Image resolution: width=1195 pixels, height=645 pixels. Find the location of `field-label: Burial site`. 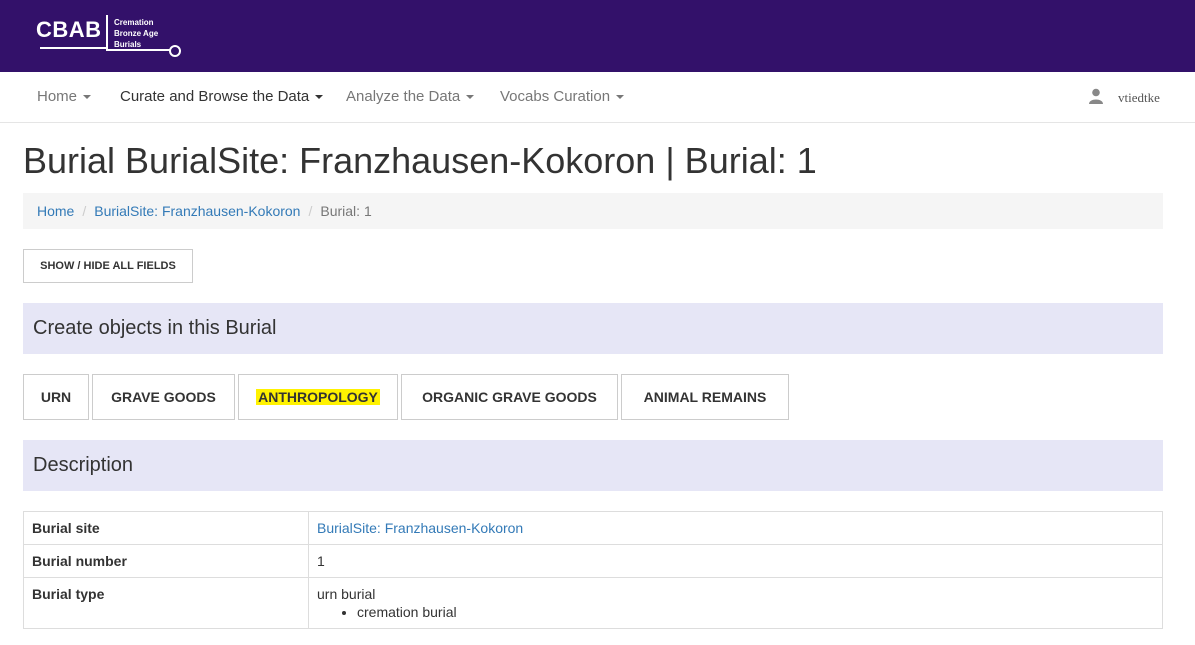

field-label: Burial site is located at coordinates (166, 528).